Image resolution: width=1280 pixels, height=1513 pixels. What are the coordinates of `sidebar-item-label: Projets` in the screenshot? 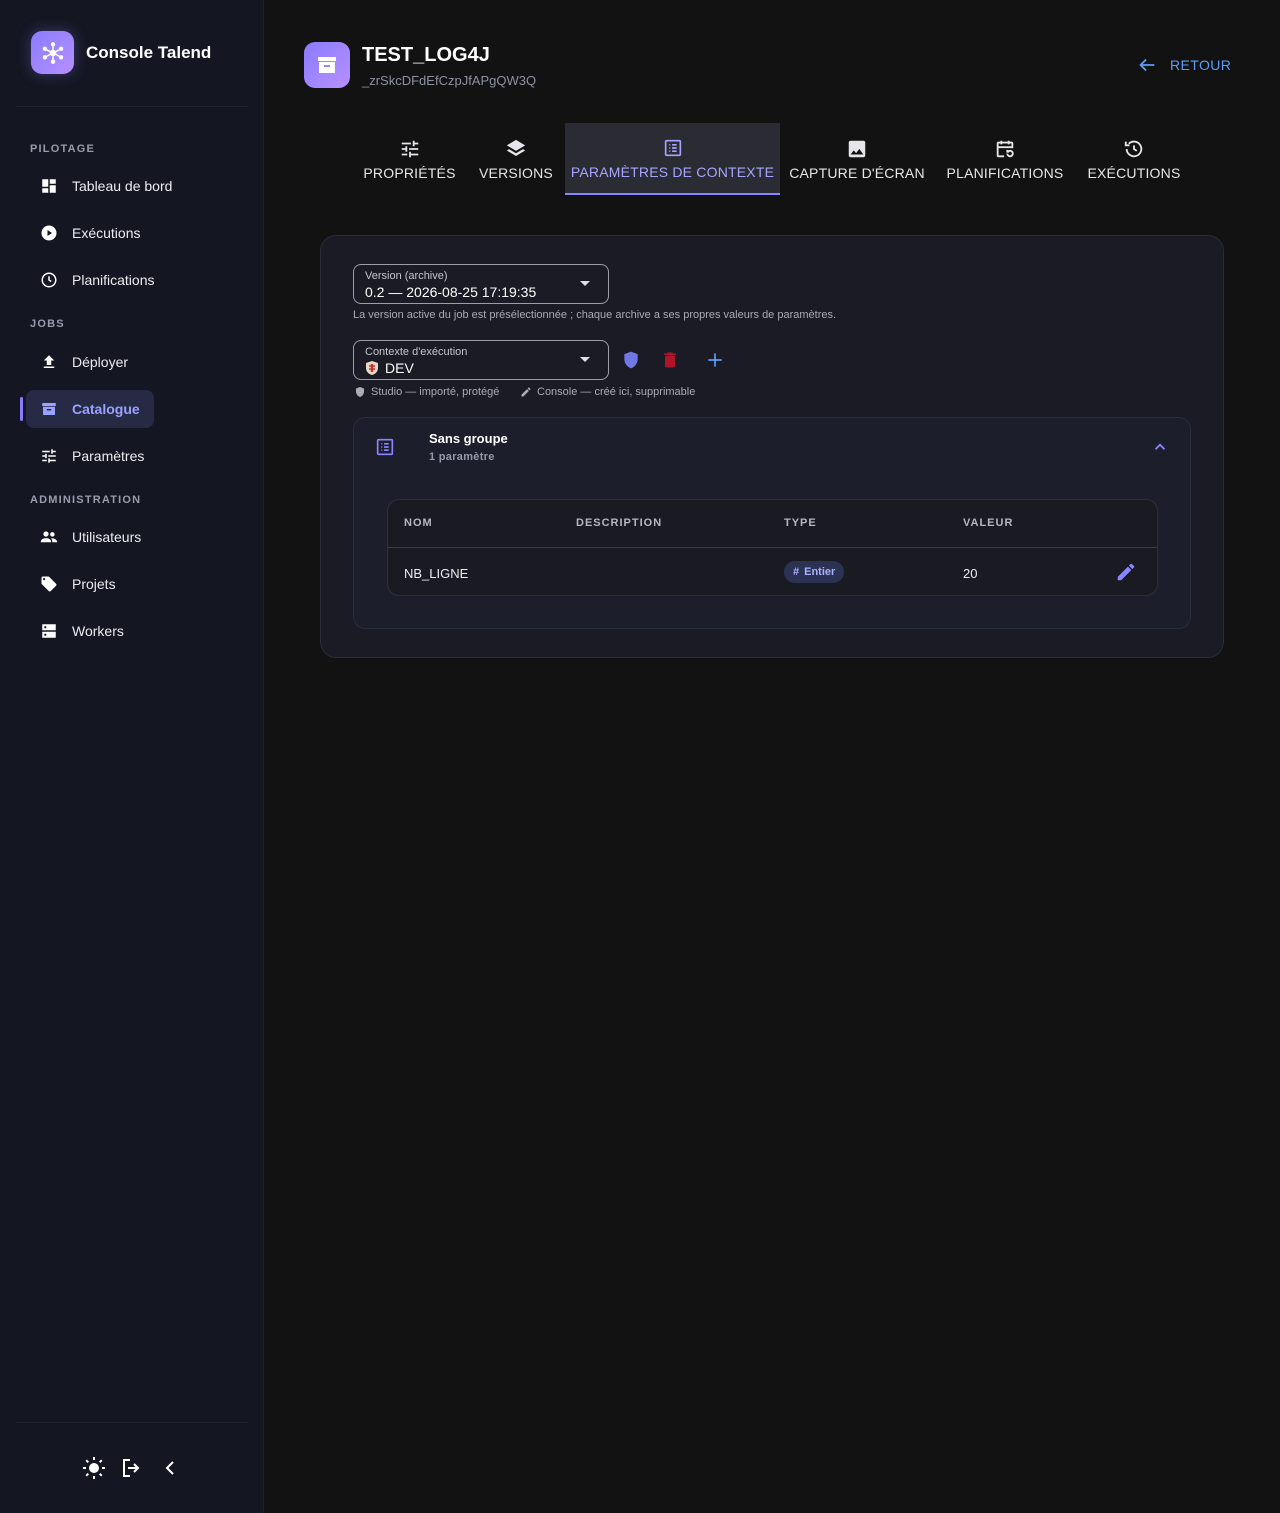 It's located at (94, 584).